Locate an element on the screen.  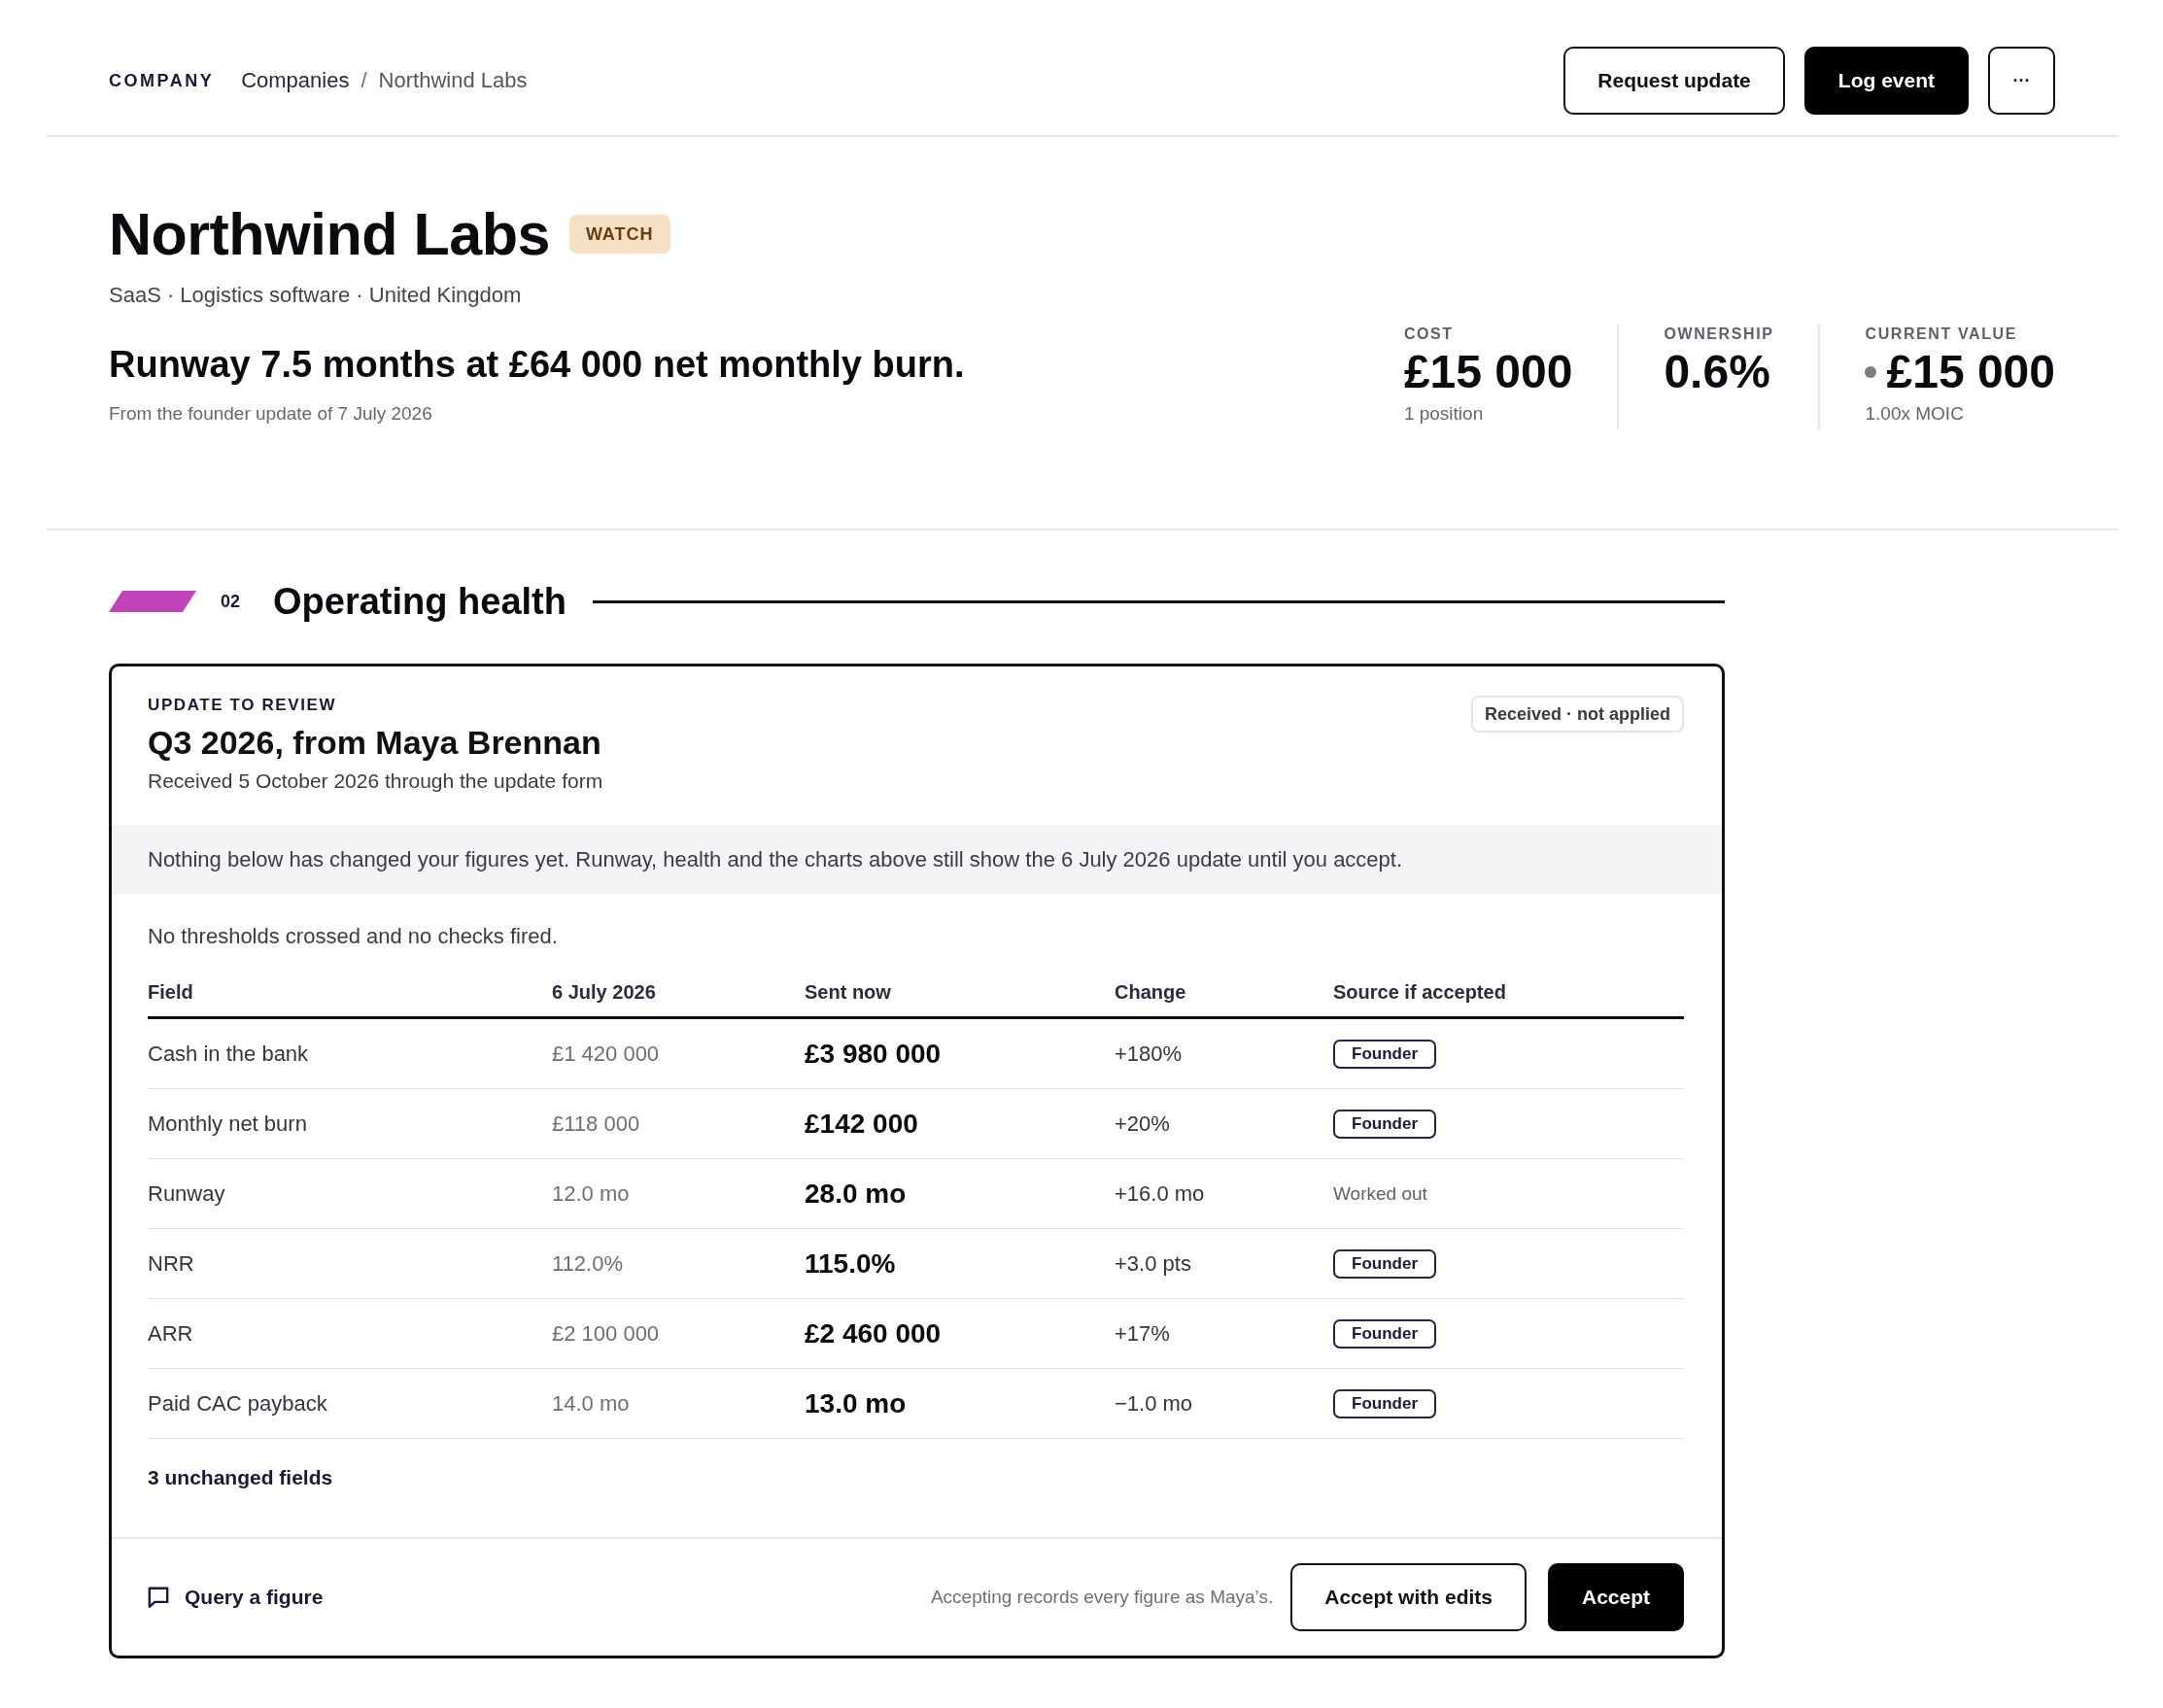
accept-note: Accepting records every figure as Maya’s. is located at coordinates (1102, 1597).